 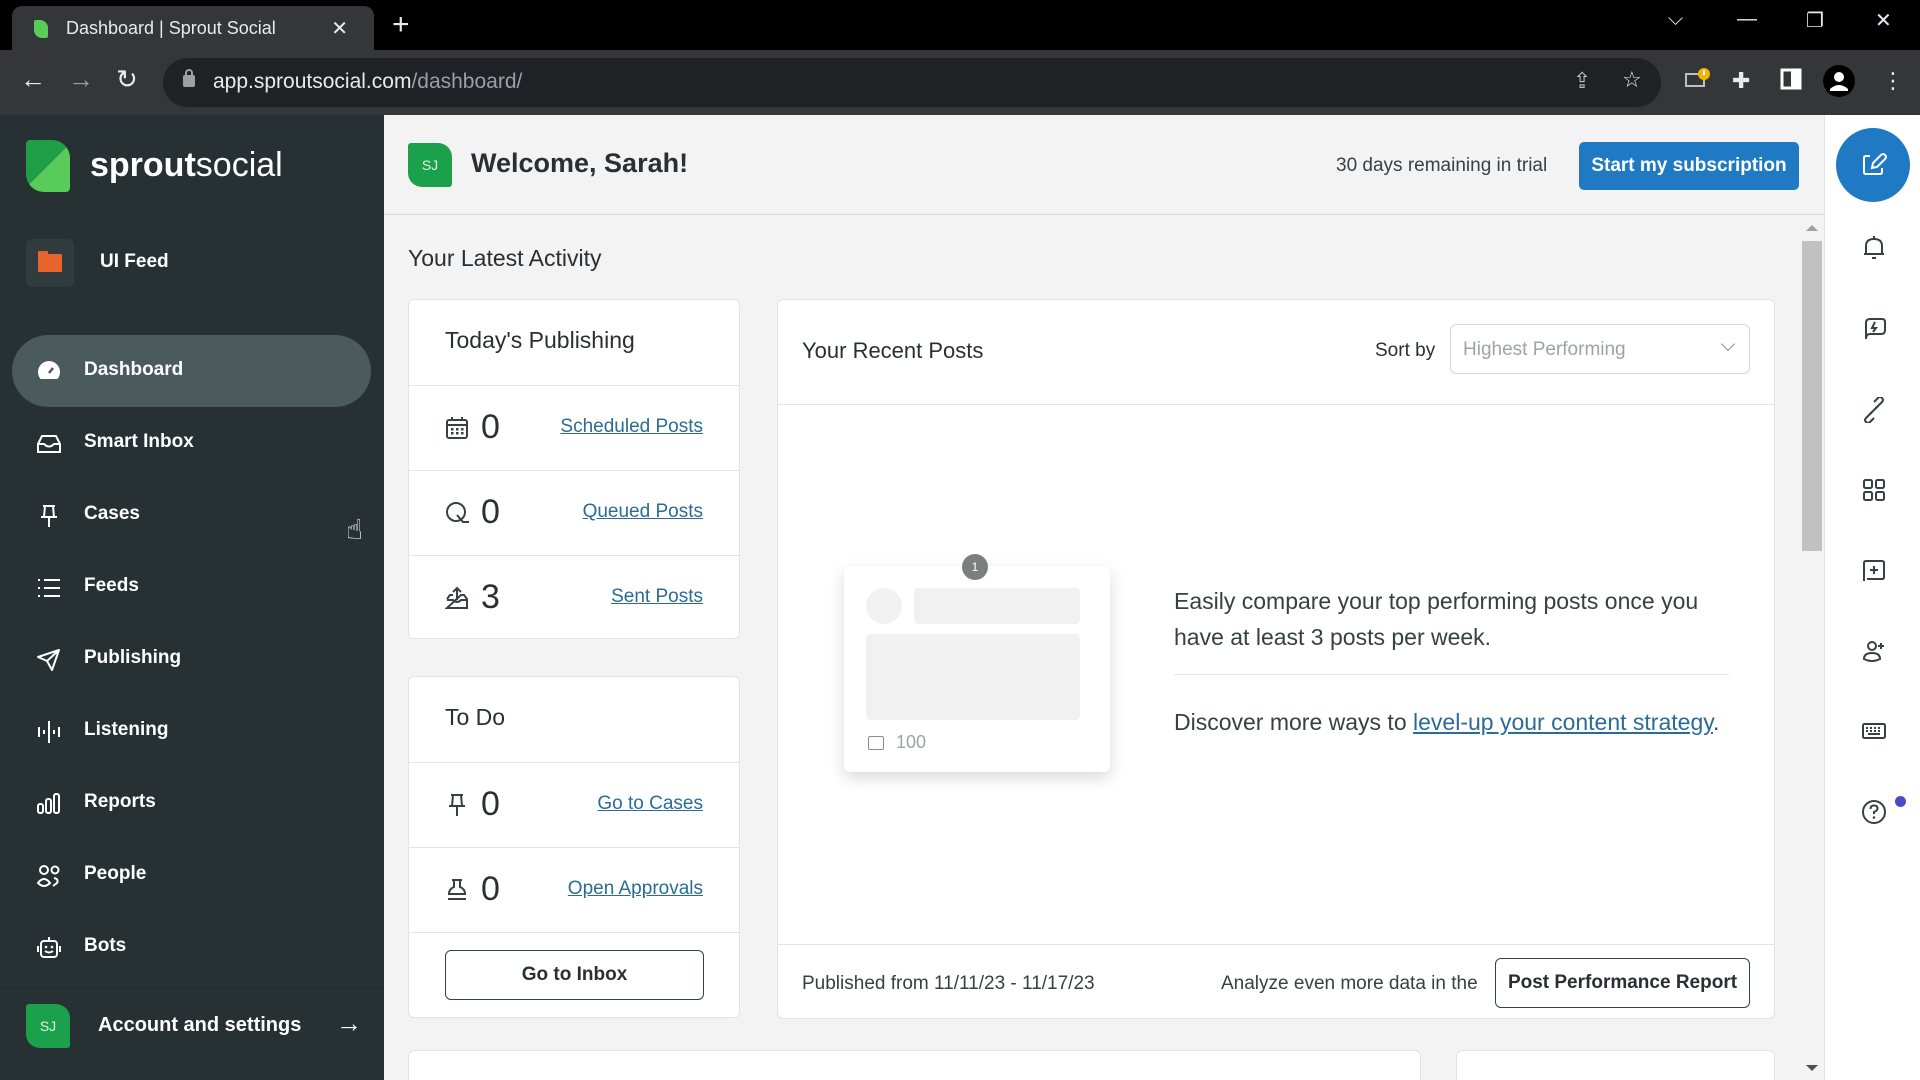 I want to click on compose-icon, so click(x=1875, y=164).